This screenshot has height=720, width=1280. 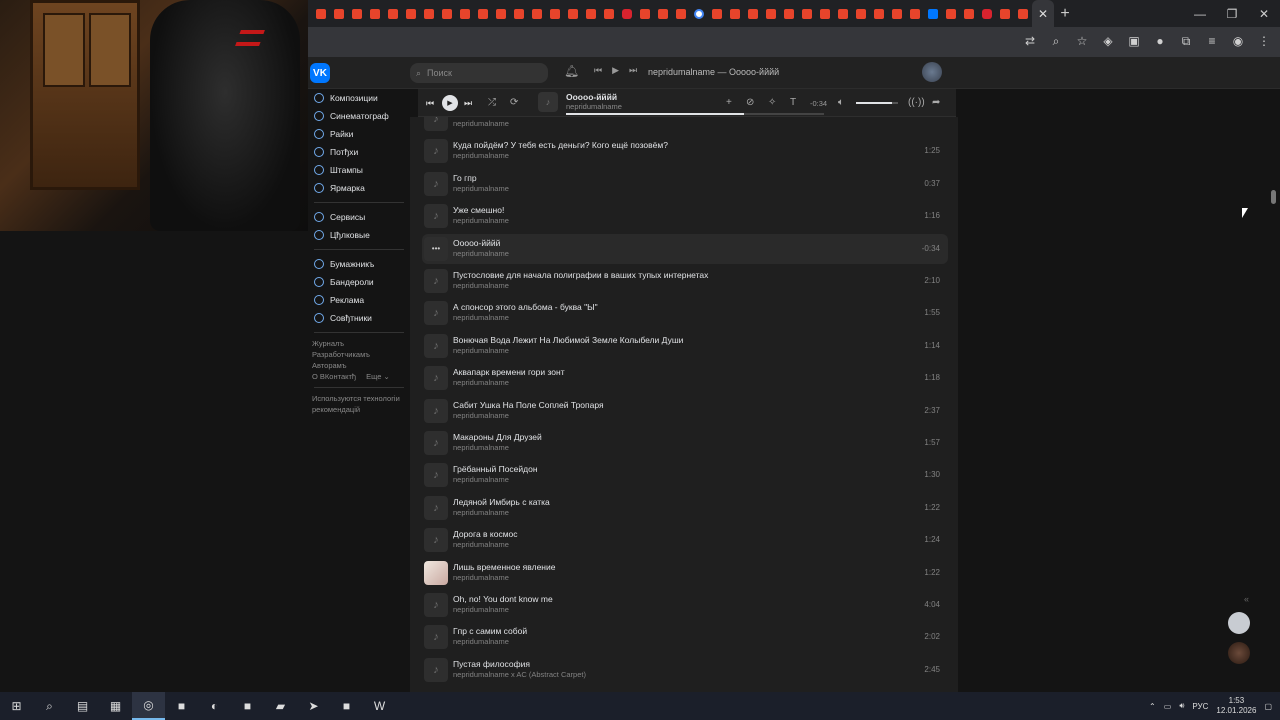 What do you see at coordinates (1200, 706) in the screenshot?
I see `language-indicator: РУС` at bounding box center [1200, 706].